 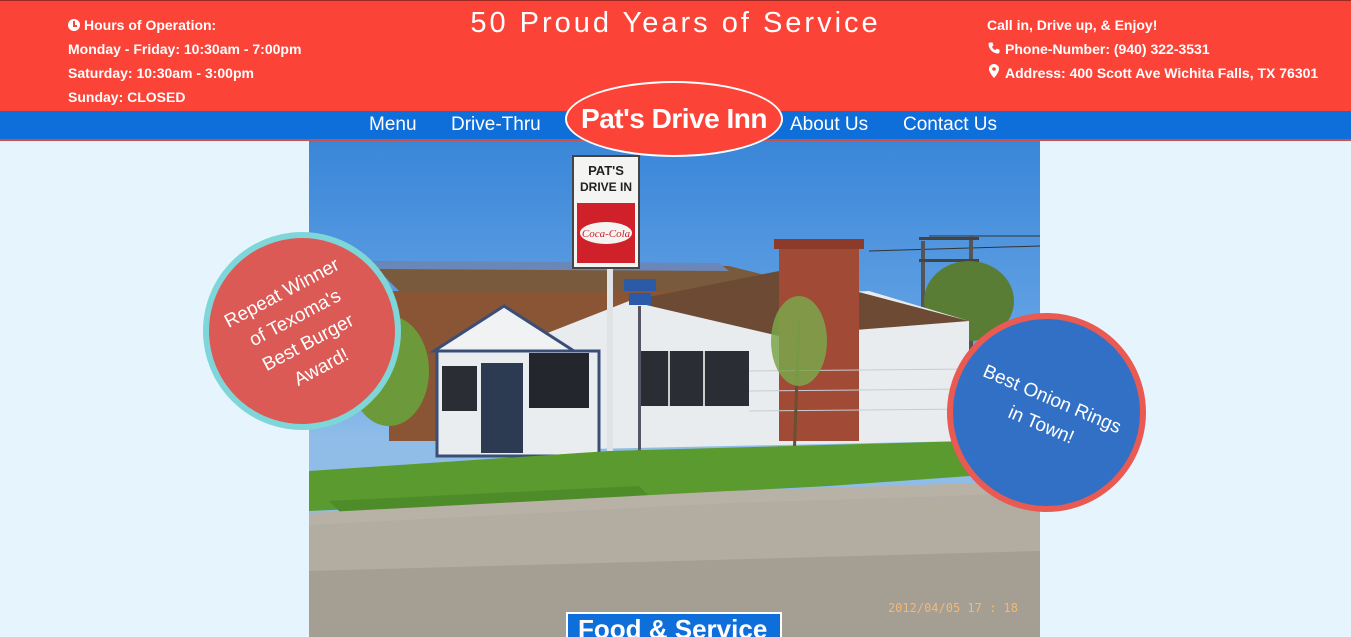 I want to click on svg-text: PAT'S, so click(x=606, y=170).